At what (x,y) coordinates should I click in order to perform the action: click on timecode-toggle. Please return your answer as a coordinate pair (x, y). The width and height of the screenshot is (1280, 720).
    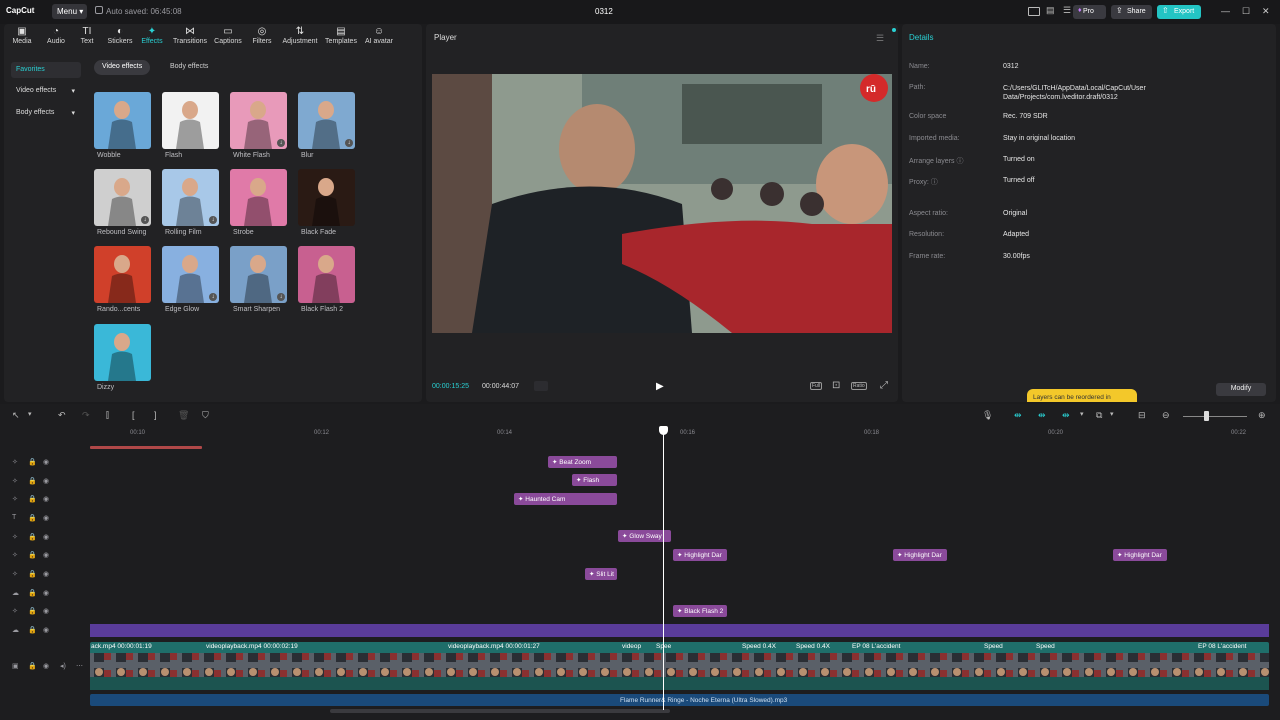
    Looking at the image, I should click on (541, 386).